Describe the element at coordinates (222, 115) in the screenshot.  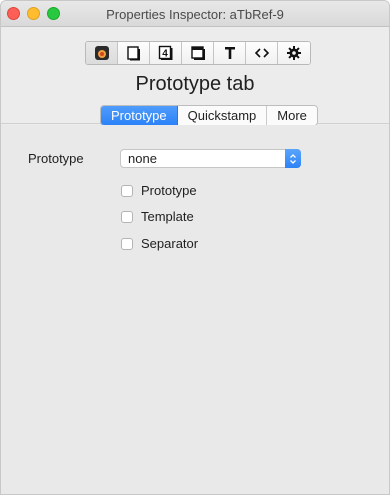
I see `tab-quickstamp: Quickstamp` at that location.